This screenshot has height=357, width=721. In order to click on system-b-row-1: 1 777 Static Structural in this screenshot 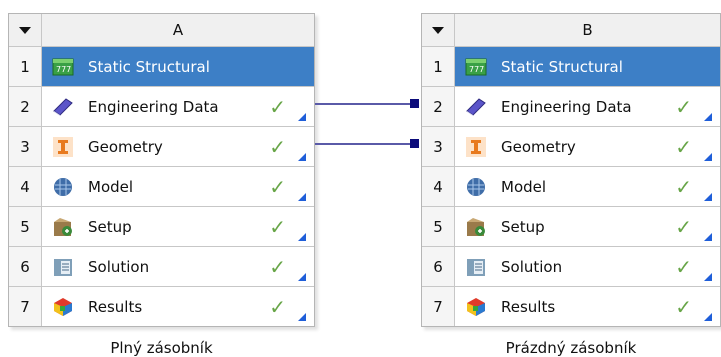, I will do `click(571, 66)`.